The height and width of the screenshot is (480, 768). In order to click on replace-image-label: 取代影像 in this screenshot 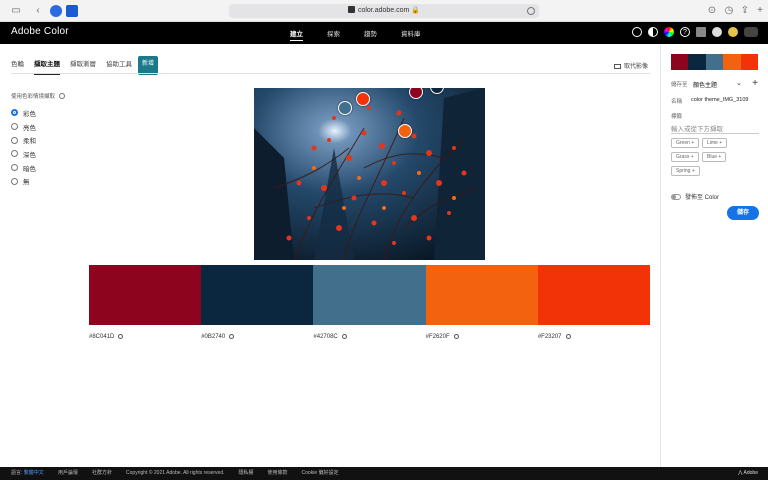, I will do `click(636, 67)`.